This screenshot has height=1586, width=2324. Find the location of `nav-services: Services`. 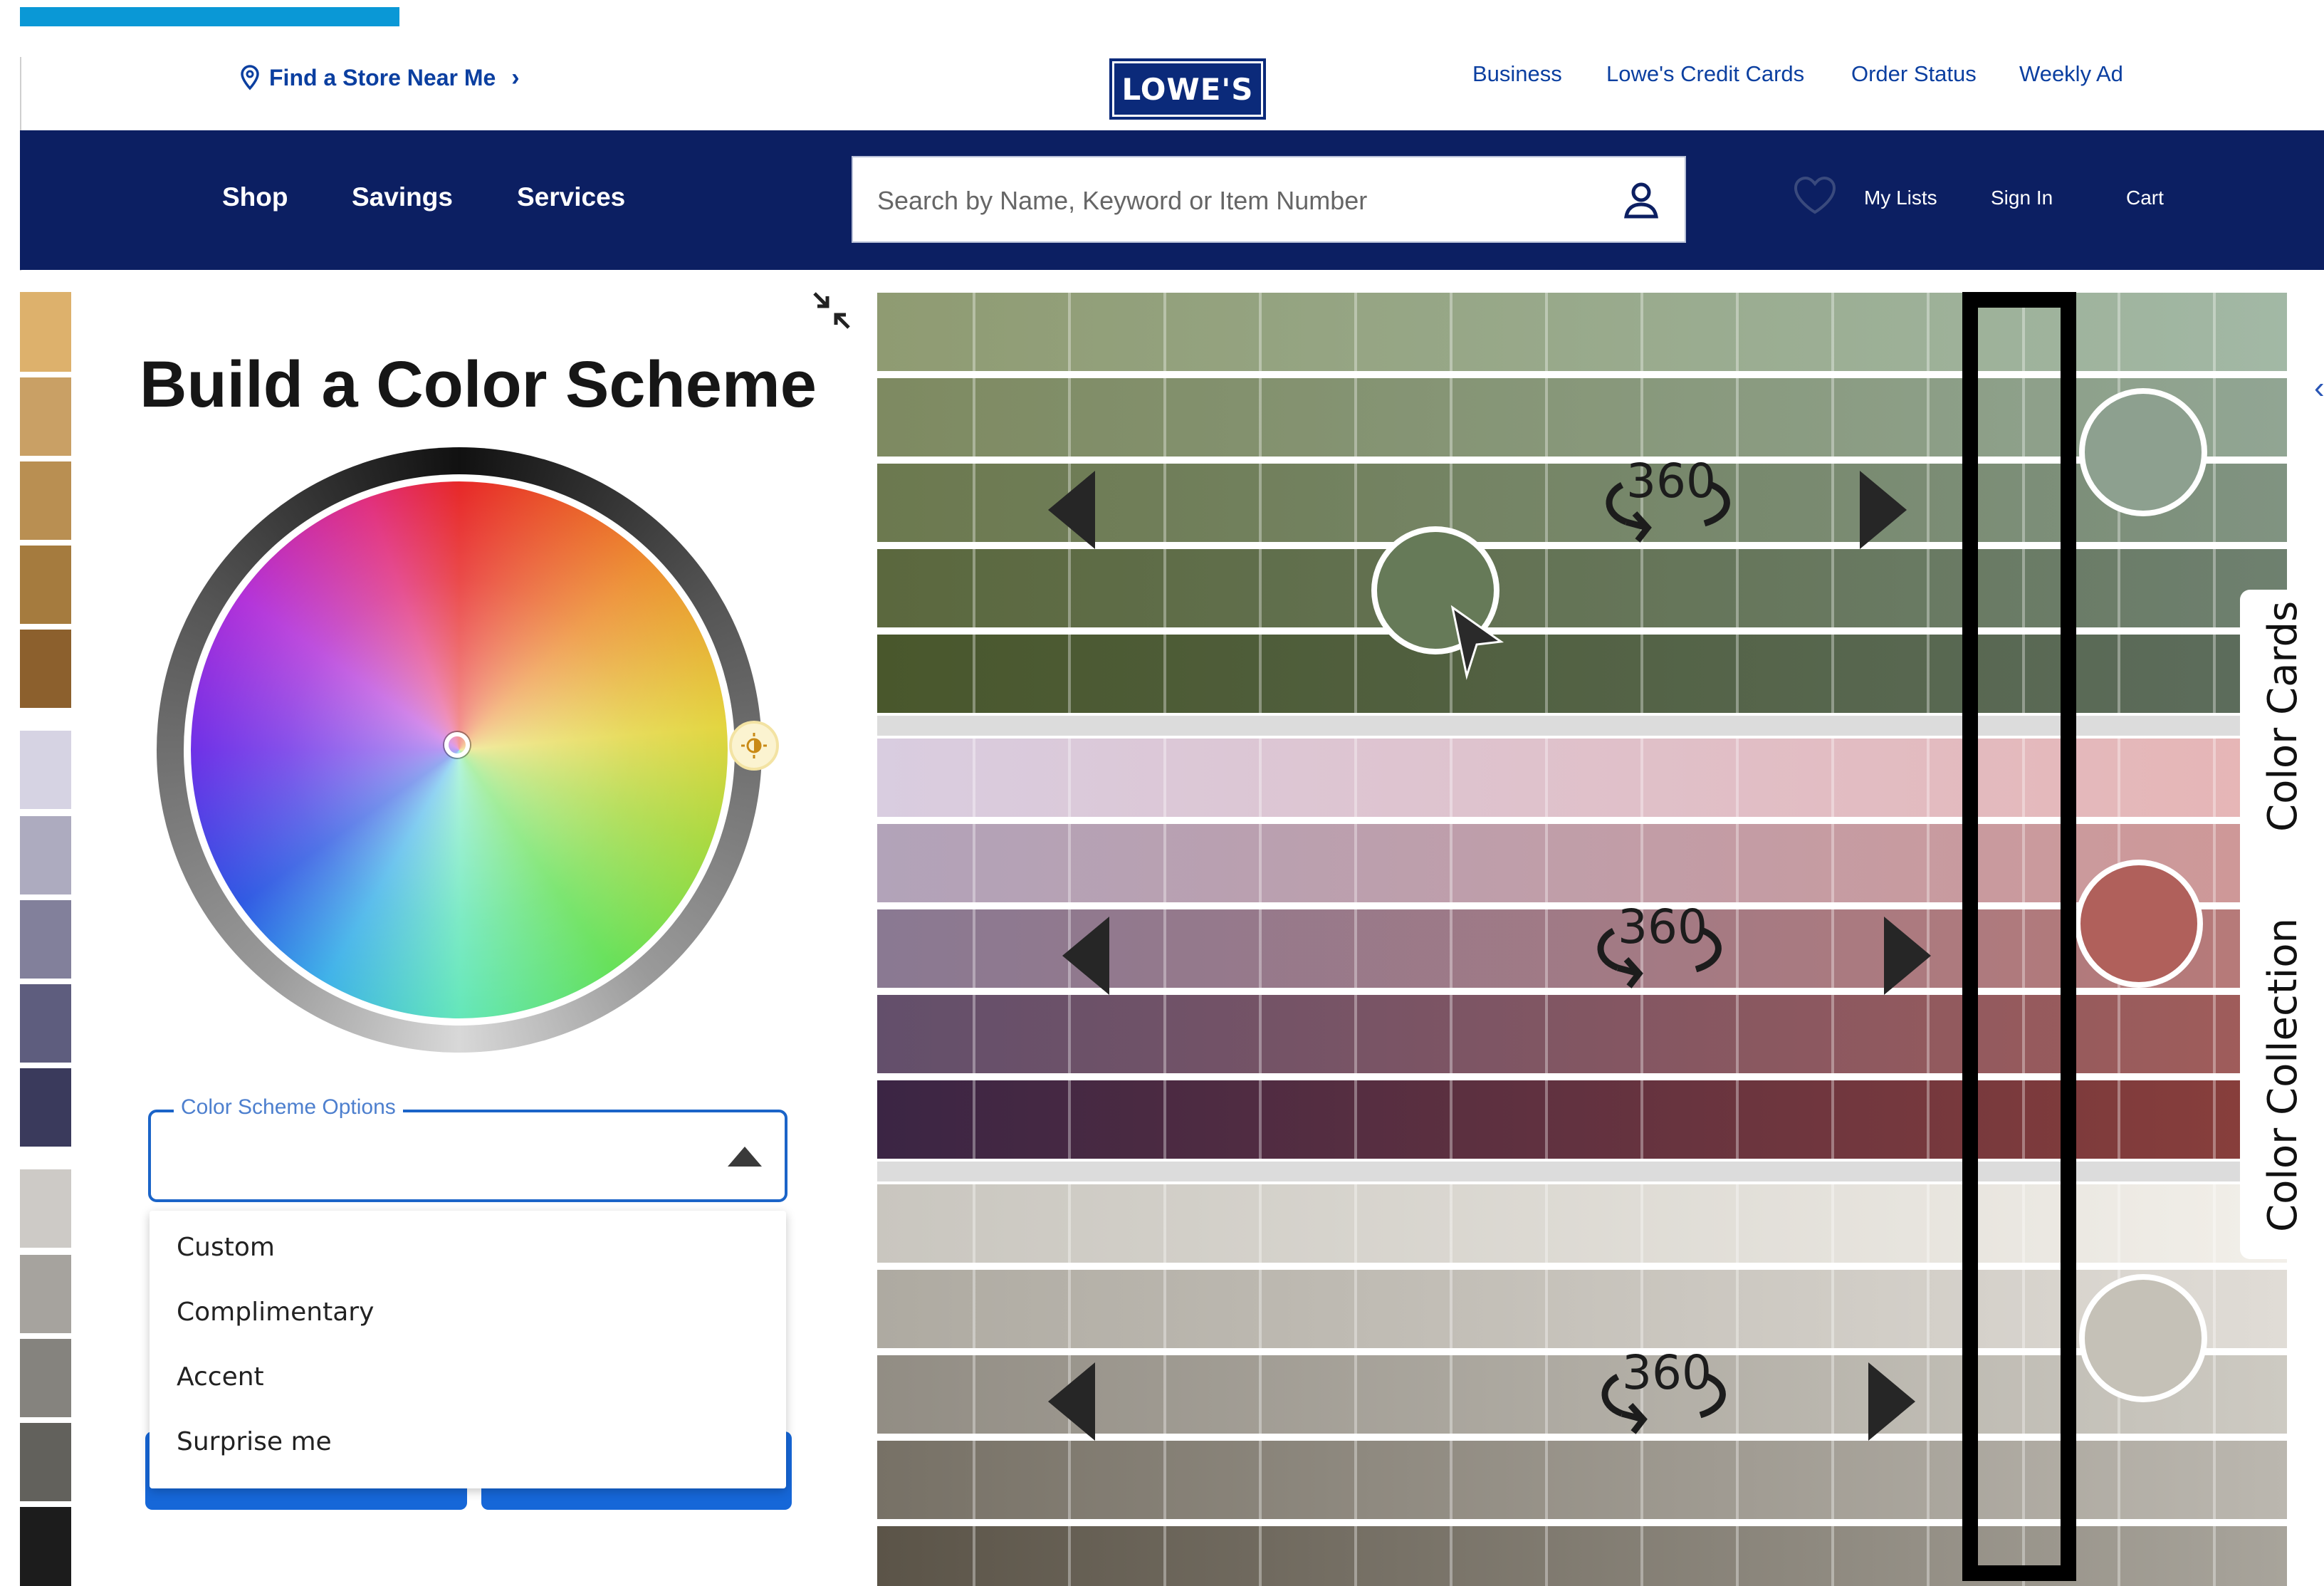

nav-services: Services is located at coordinates (571, 197).